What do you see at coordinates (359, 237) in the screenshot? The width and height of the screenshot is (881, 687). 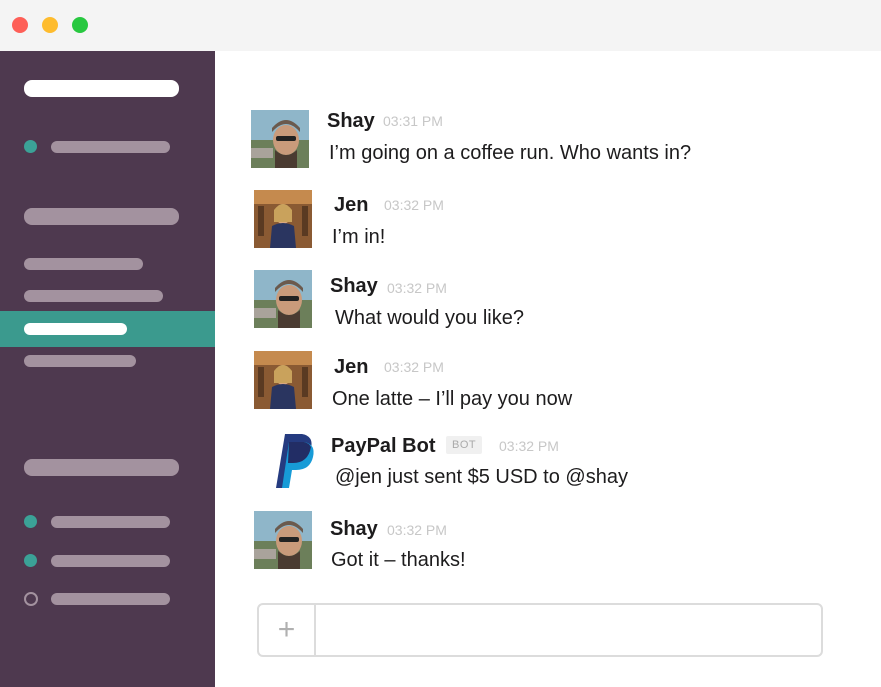 I see `message-text: I’m in!` at bounding box center [359, 237].